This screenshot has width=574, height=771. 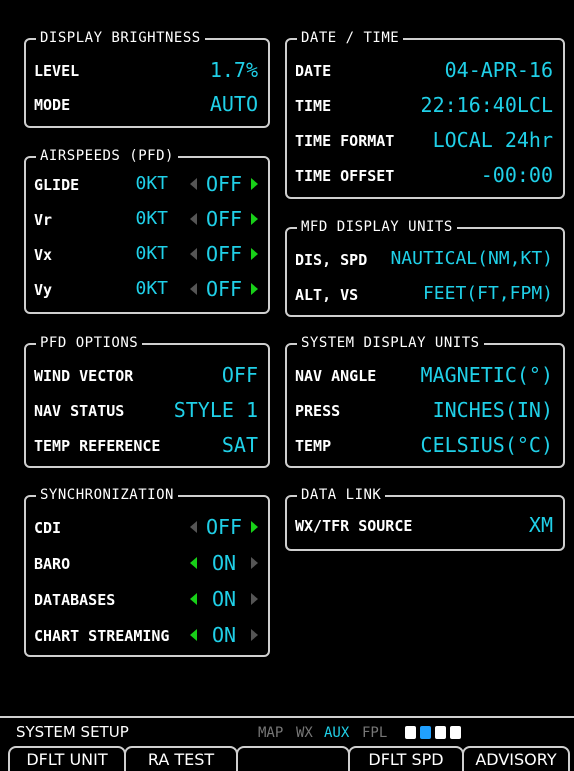 I want to click on softkey-dflt-unit: DFLT UNIT, so click(x=67, y=758).